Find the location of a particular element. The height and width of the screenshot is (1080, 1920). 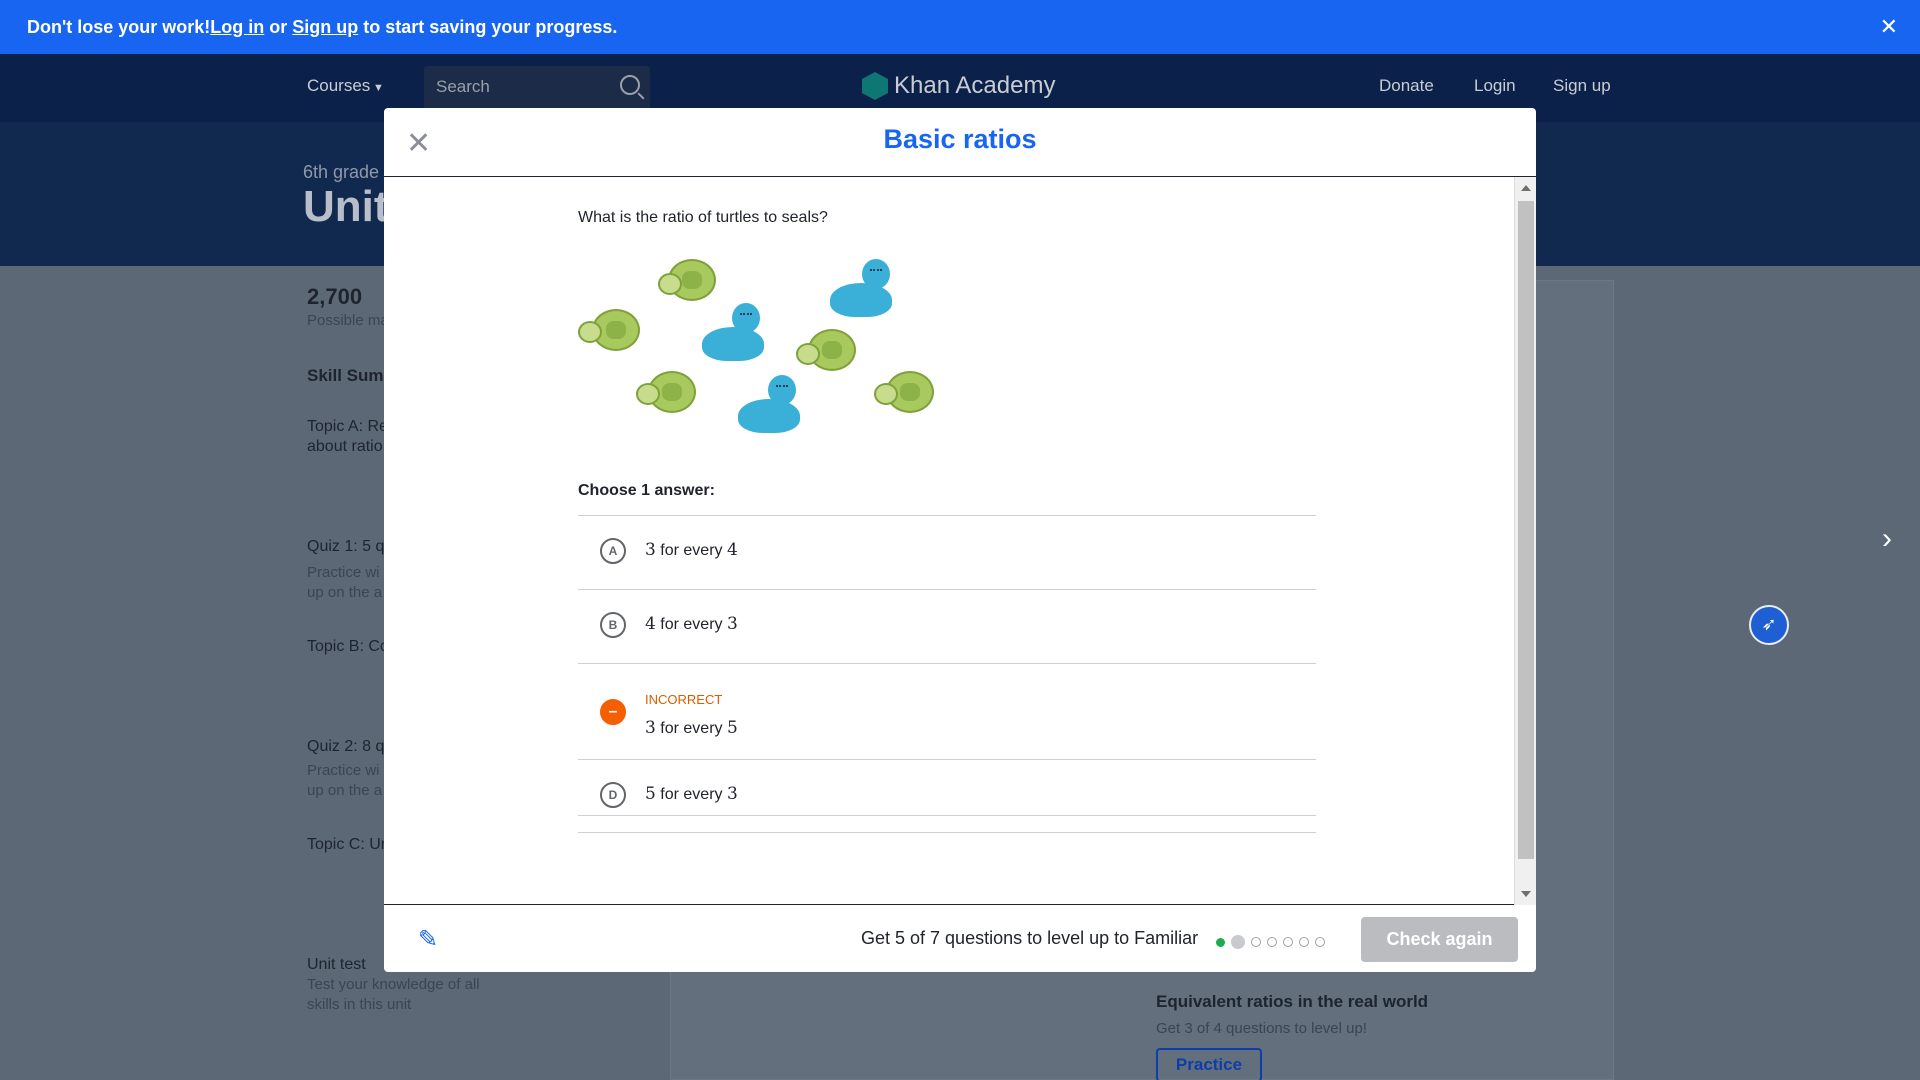

search-input: Search is located at coordinates (537, 88).